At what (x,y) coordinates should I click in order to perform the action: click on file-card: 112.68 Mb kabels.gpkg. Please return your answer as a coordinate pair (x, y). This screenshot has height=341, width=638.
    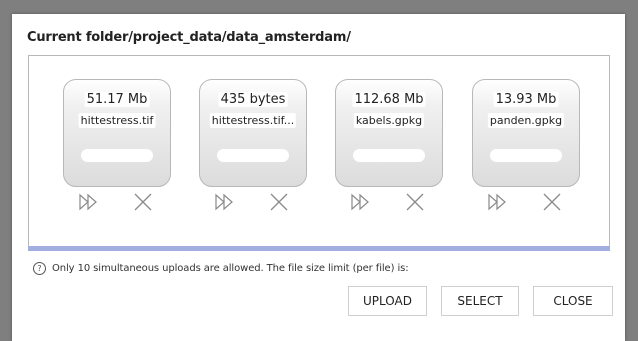
    Looking at the image, I should click on (389, 133).